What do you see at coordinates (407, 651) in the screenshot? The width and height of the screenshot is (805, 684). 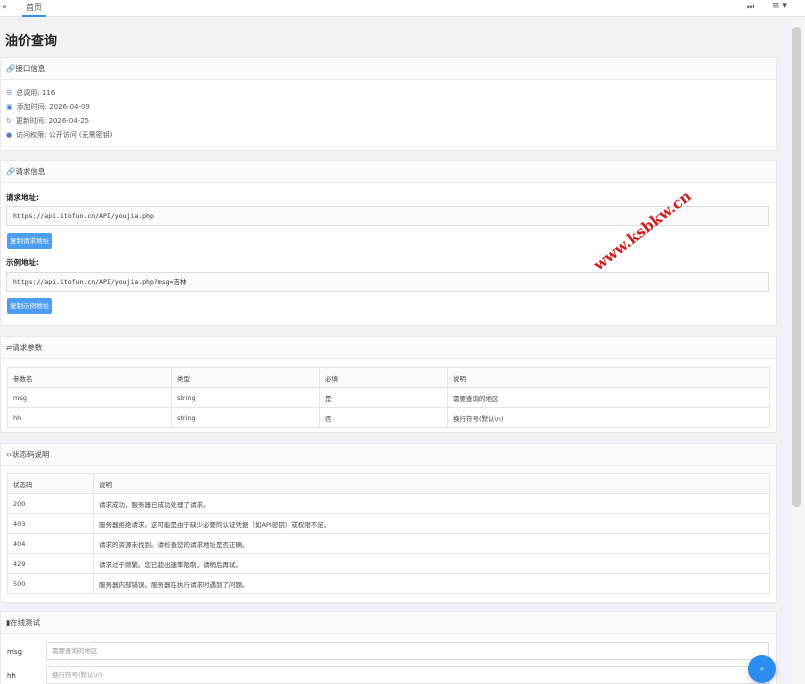 I see `msg-input: 需要查询的地区` at bounding box center [407, 651].